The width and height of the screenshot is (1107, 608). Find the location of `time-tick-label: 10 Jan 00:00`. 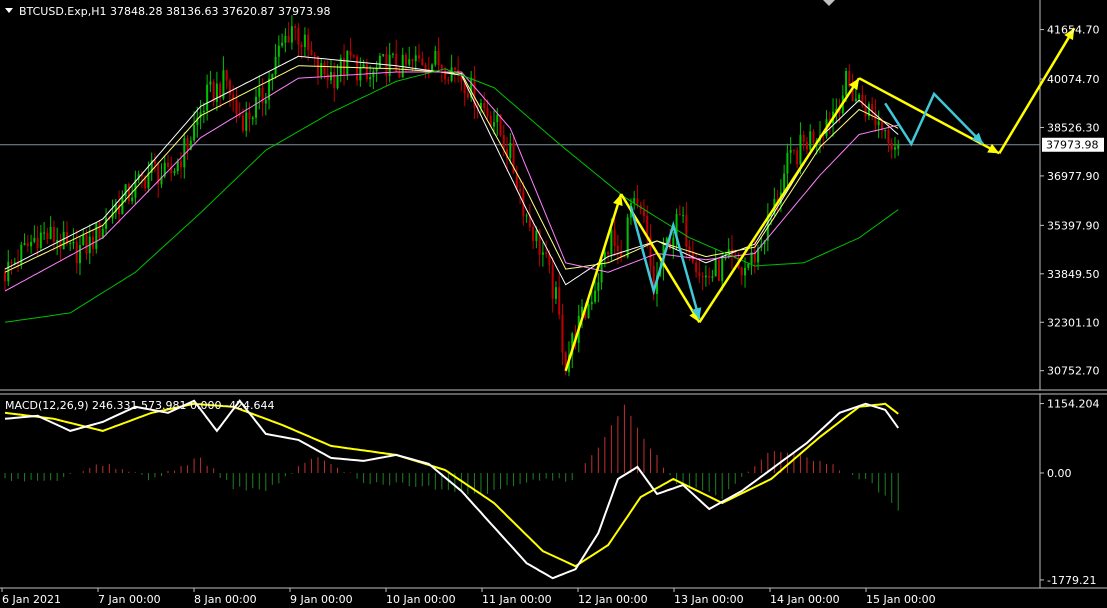

time-tick-label: 10 Jan 00:00 is located at coordinates (421, 599).